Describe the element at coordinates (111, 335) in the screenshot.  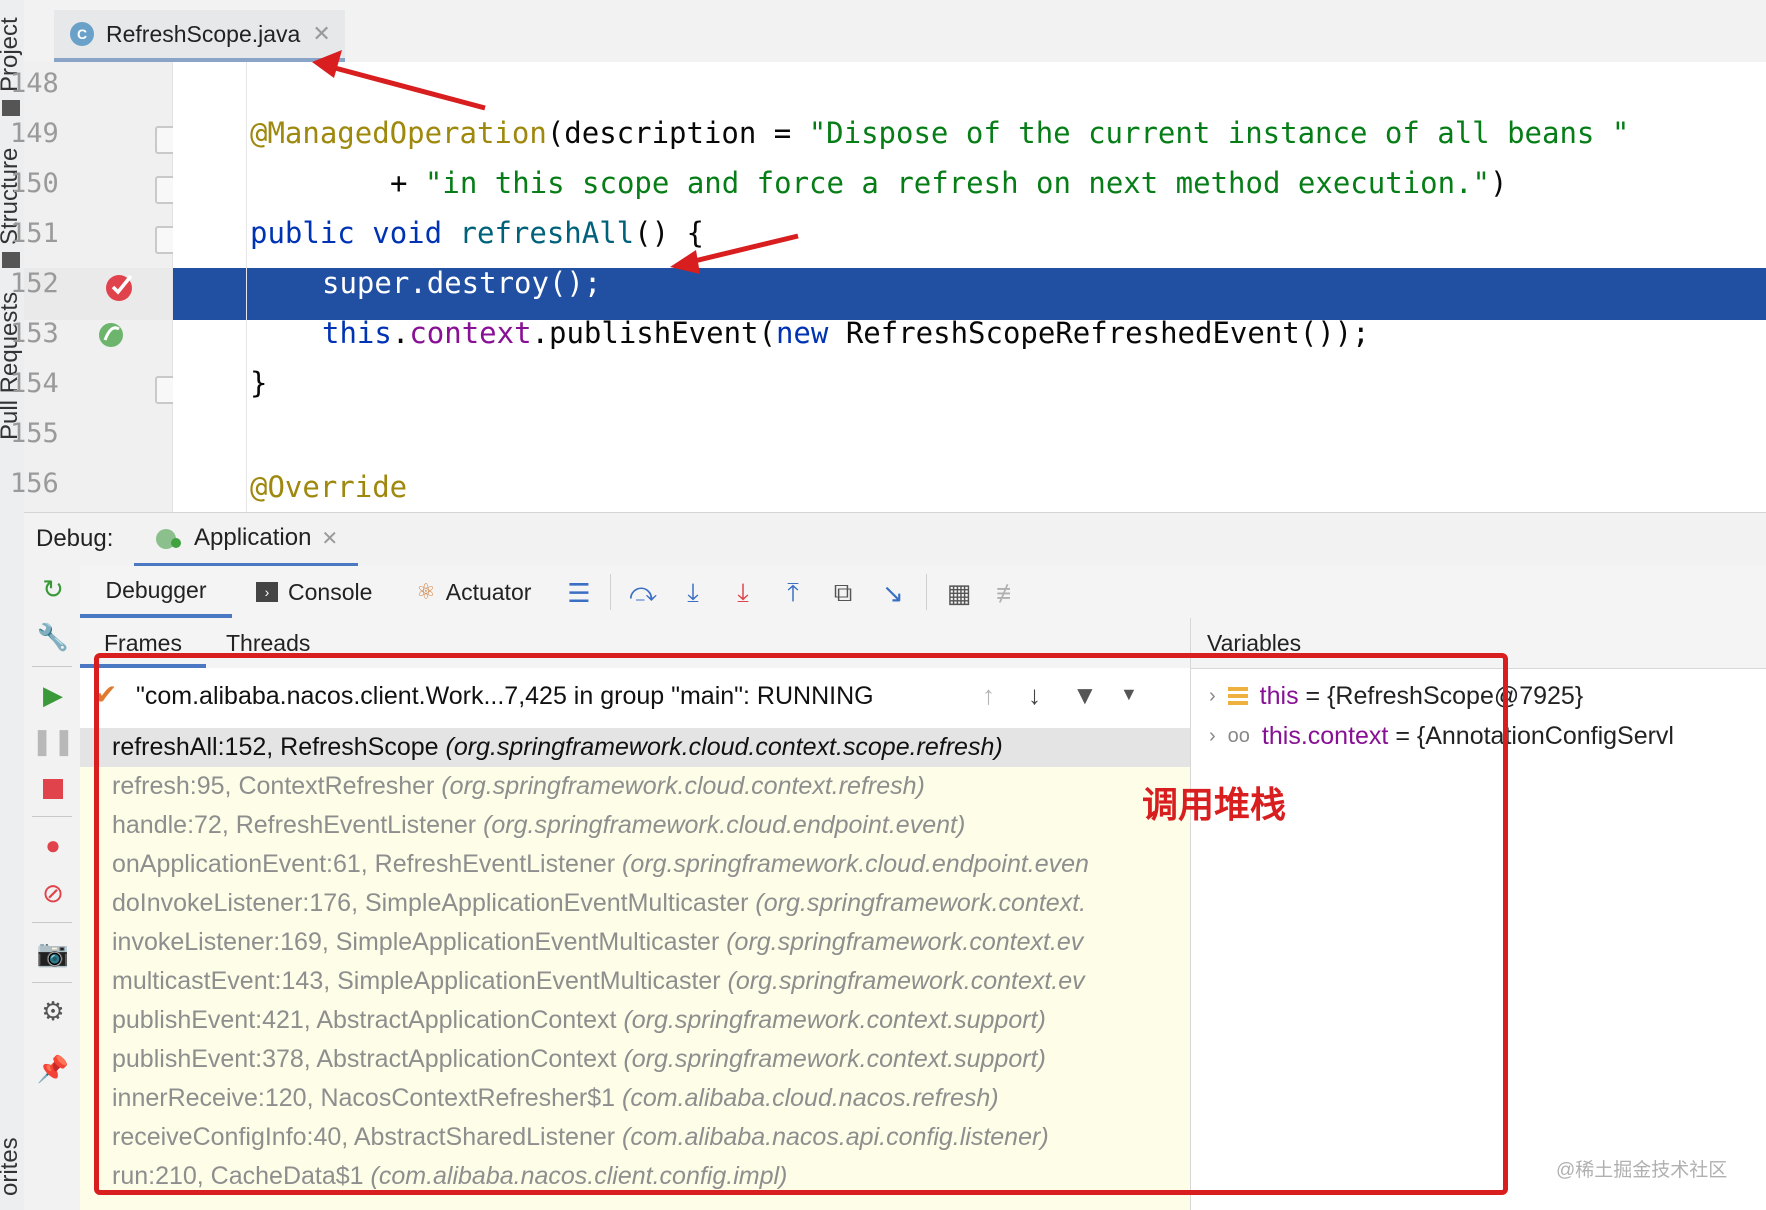
I see `spring-bean-icon` at that location.